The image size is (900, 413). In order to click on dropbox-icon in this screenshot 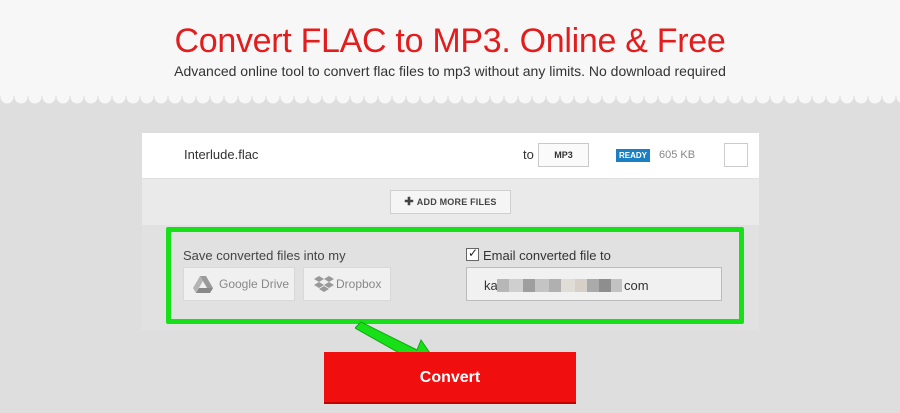, I will do `click(324, 284)`.